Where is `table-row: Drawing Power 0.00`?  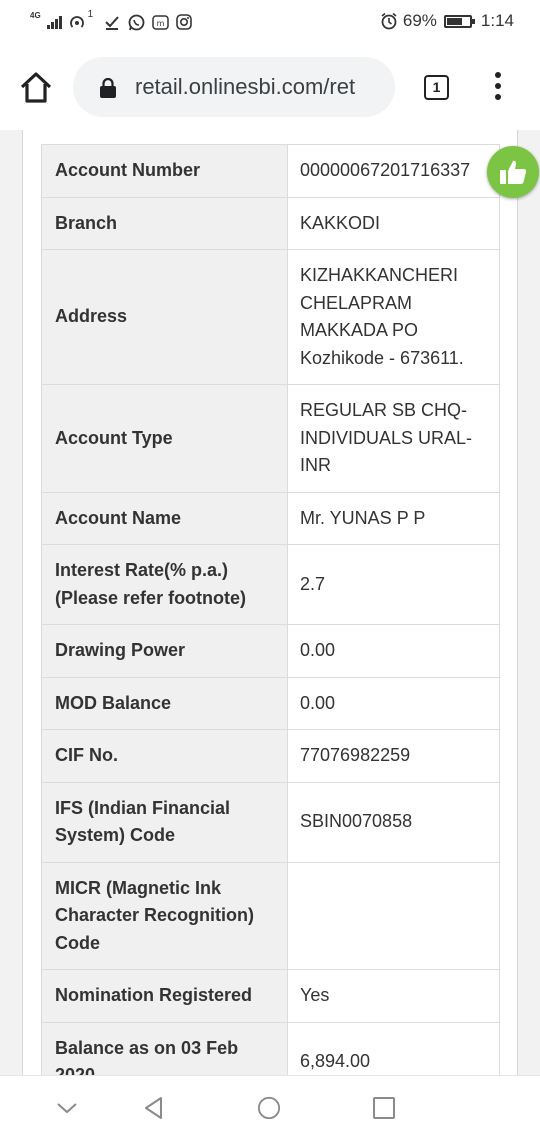
table-row: Drawing Power 0.00 is located at coordinates (270, 651).